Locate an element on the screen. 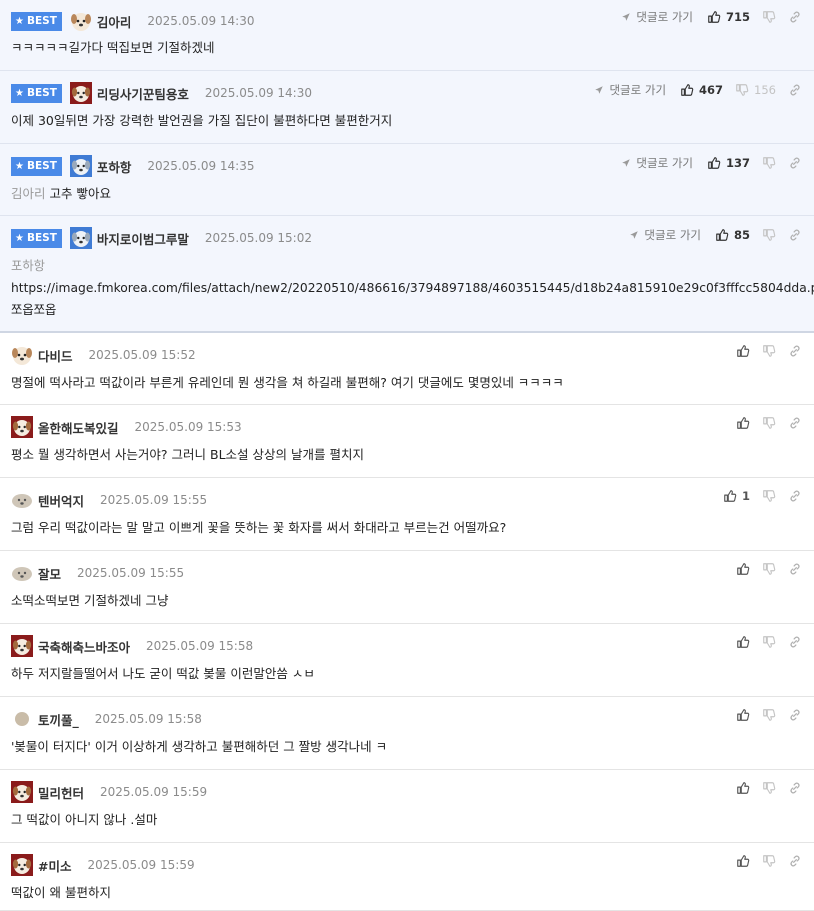 The image size is (814, 911). best-badge: ★ BEST is located at coordinates (36, 21).